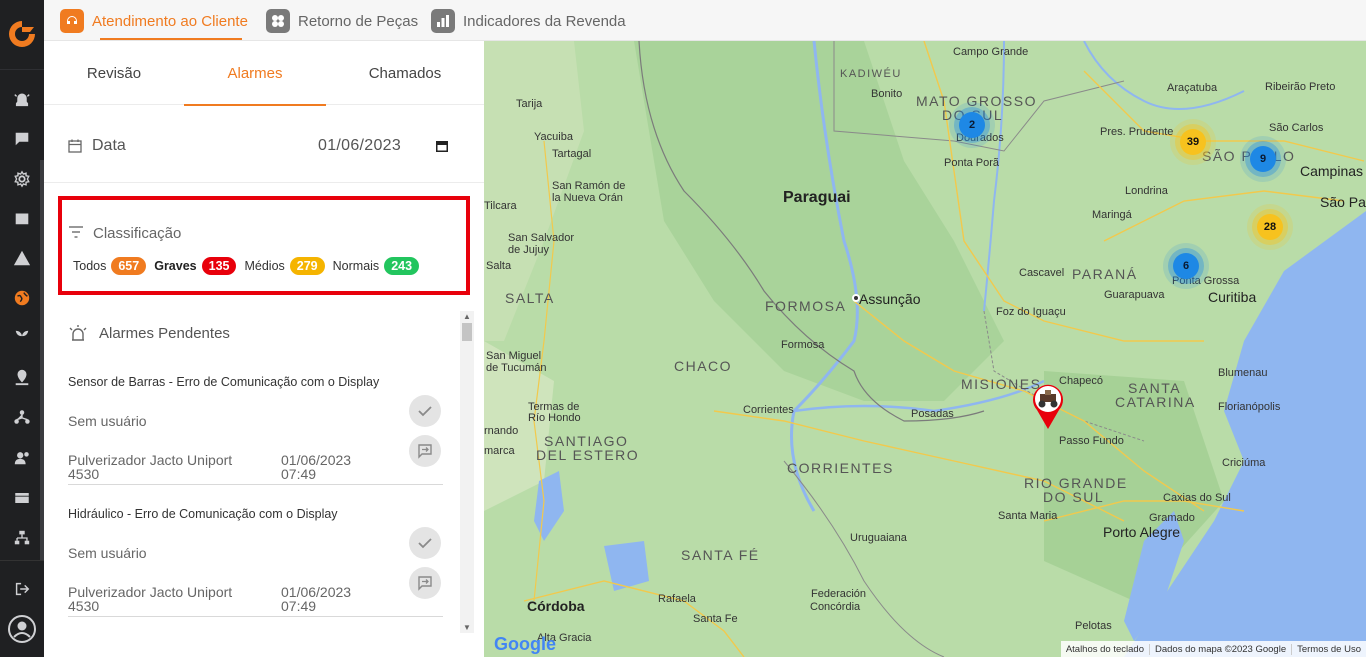 This screenshot has width=1366, height=657. What do you see at coordinates (359, 146) in the screenshot?
I see `date-input: 01/06/2023` at bounding box center [359, 146].